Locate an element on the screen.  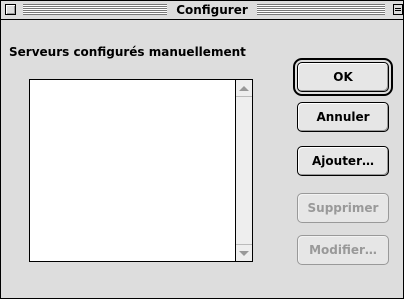
window-title: Configurer is located at coordinates (212, 10).